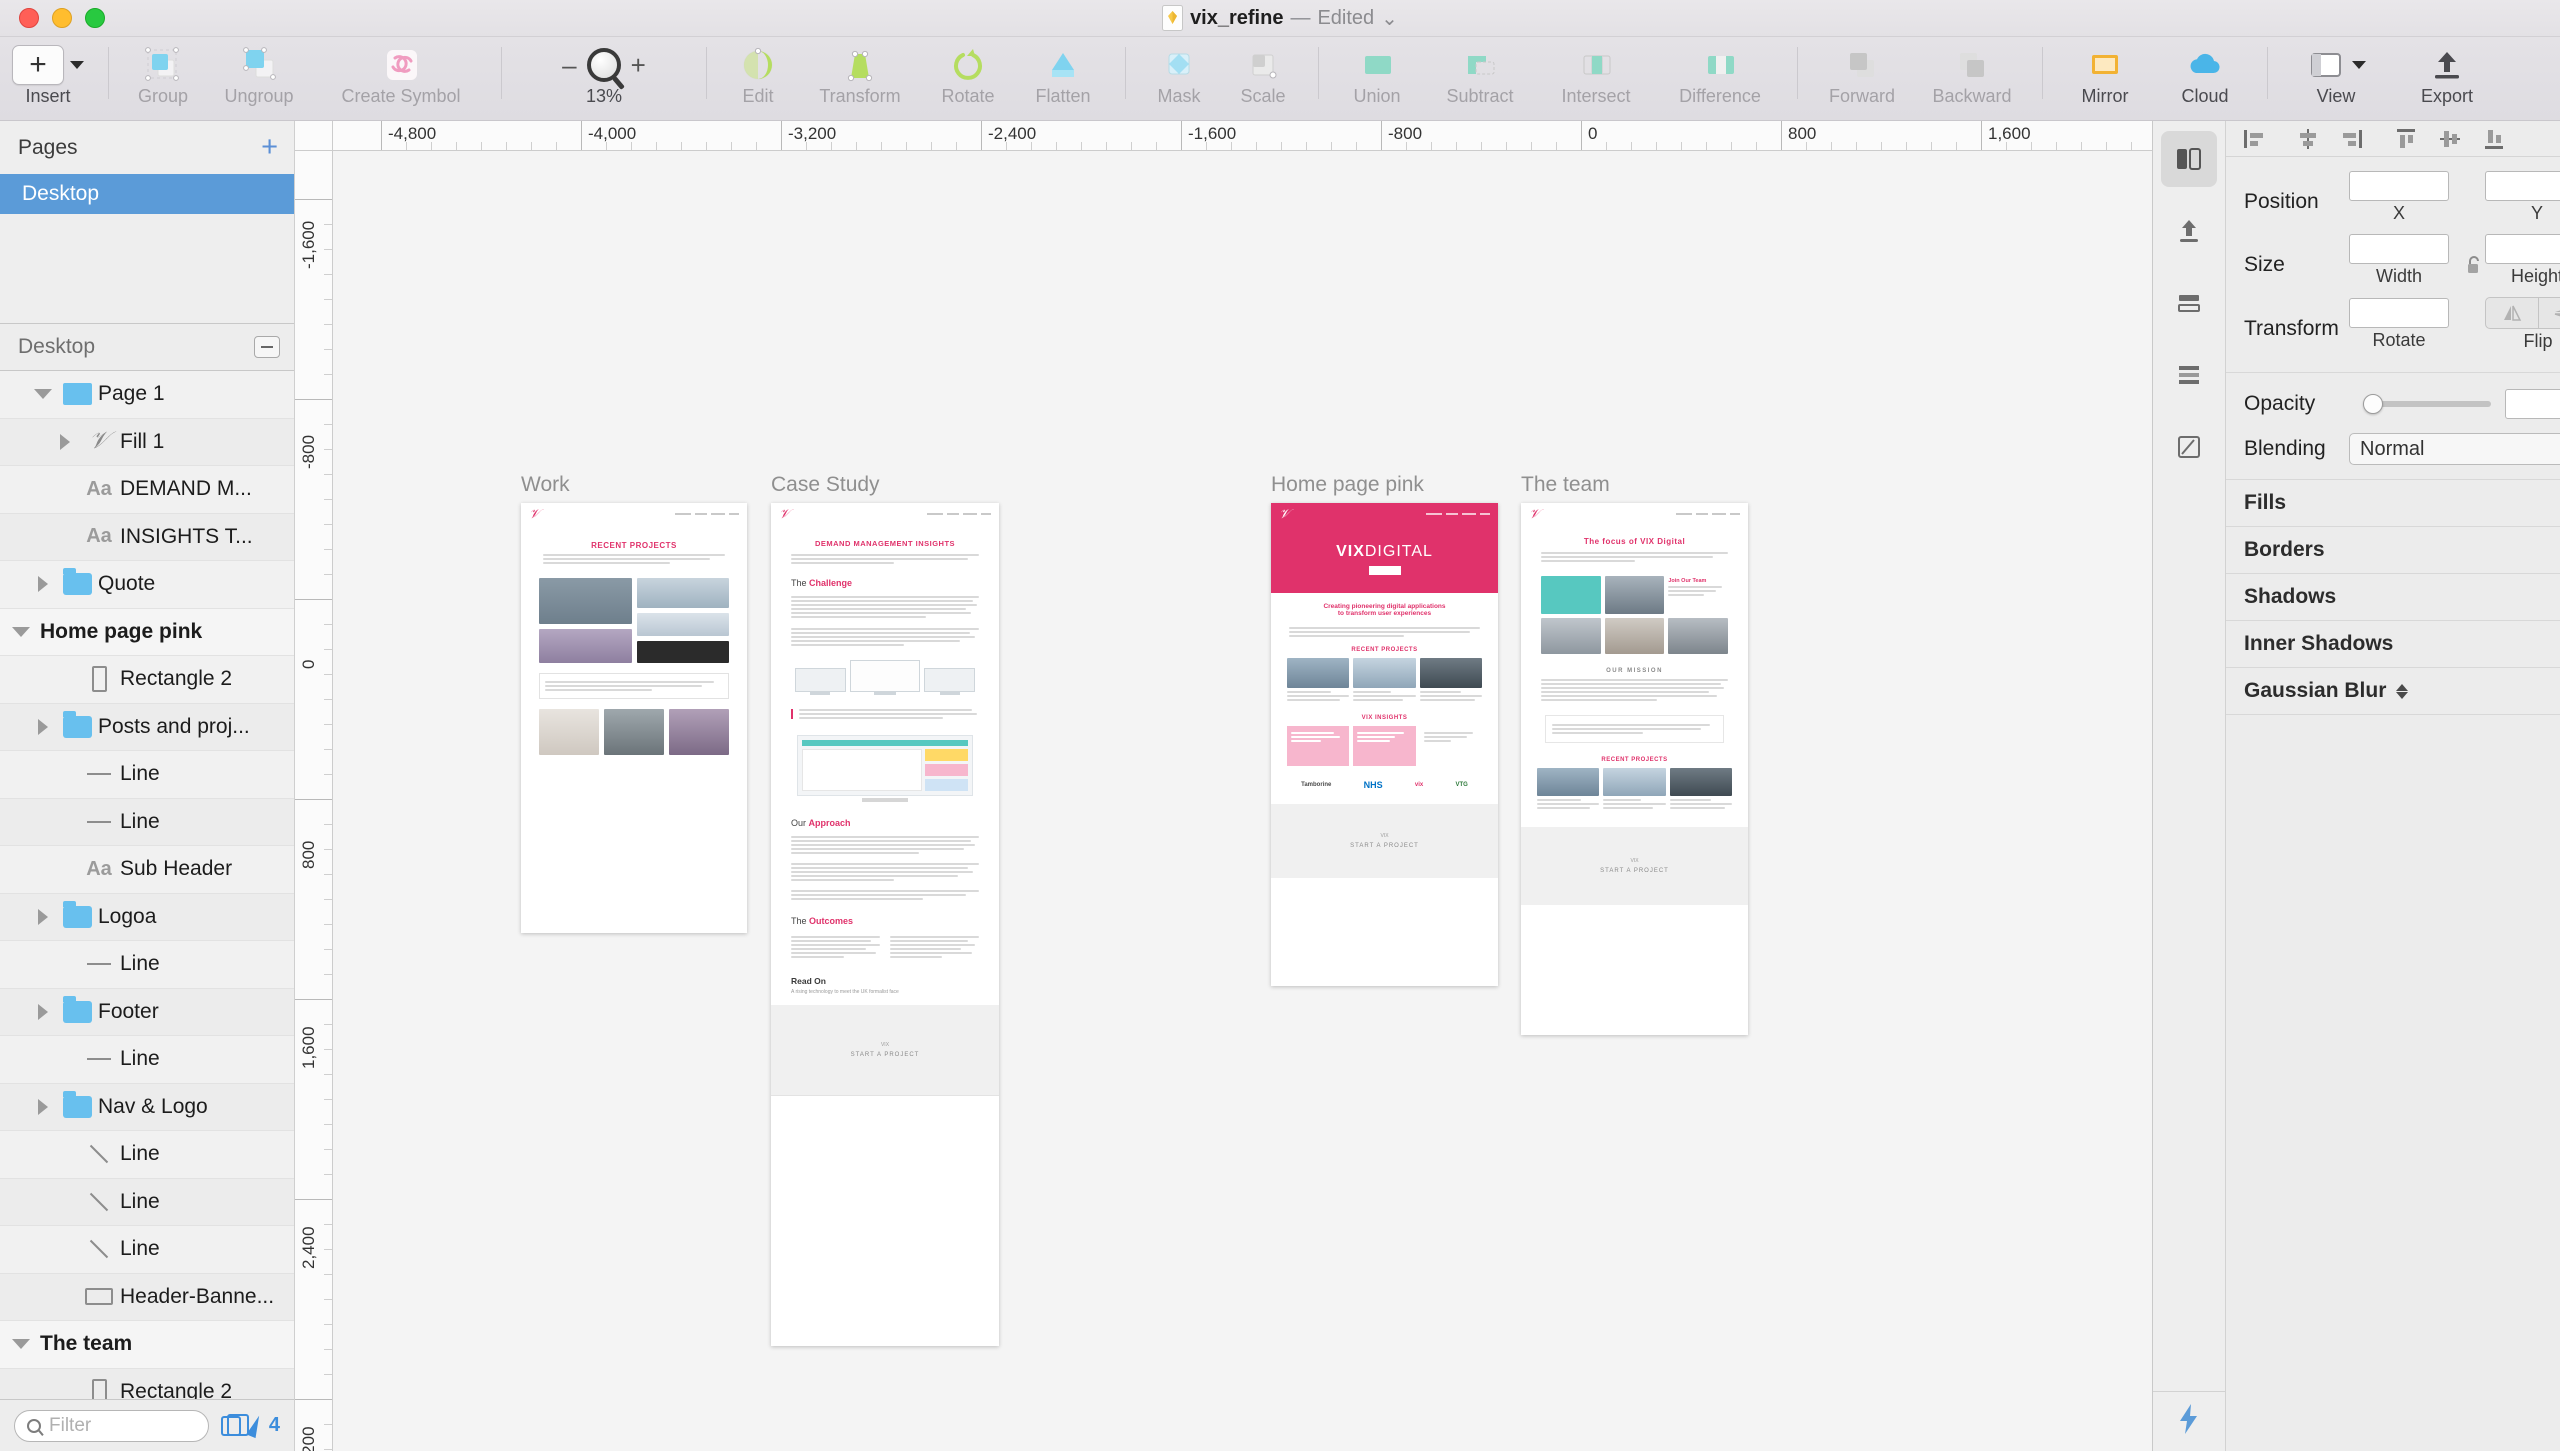 The image size is (2560, 1451). Describe the element at coordinates (314, 801) in the screenshot. I see `vertical-ruler: -1,600 -800 0 800 1,600 2,400 3,200` at that location.